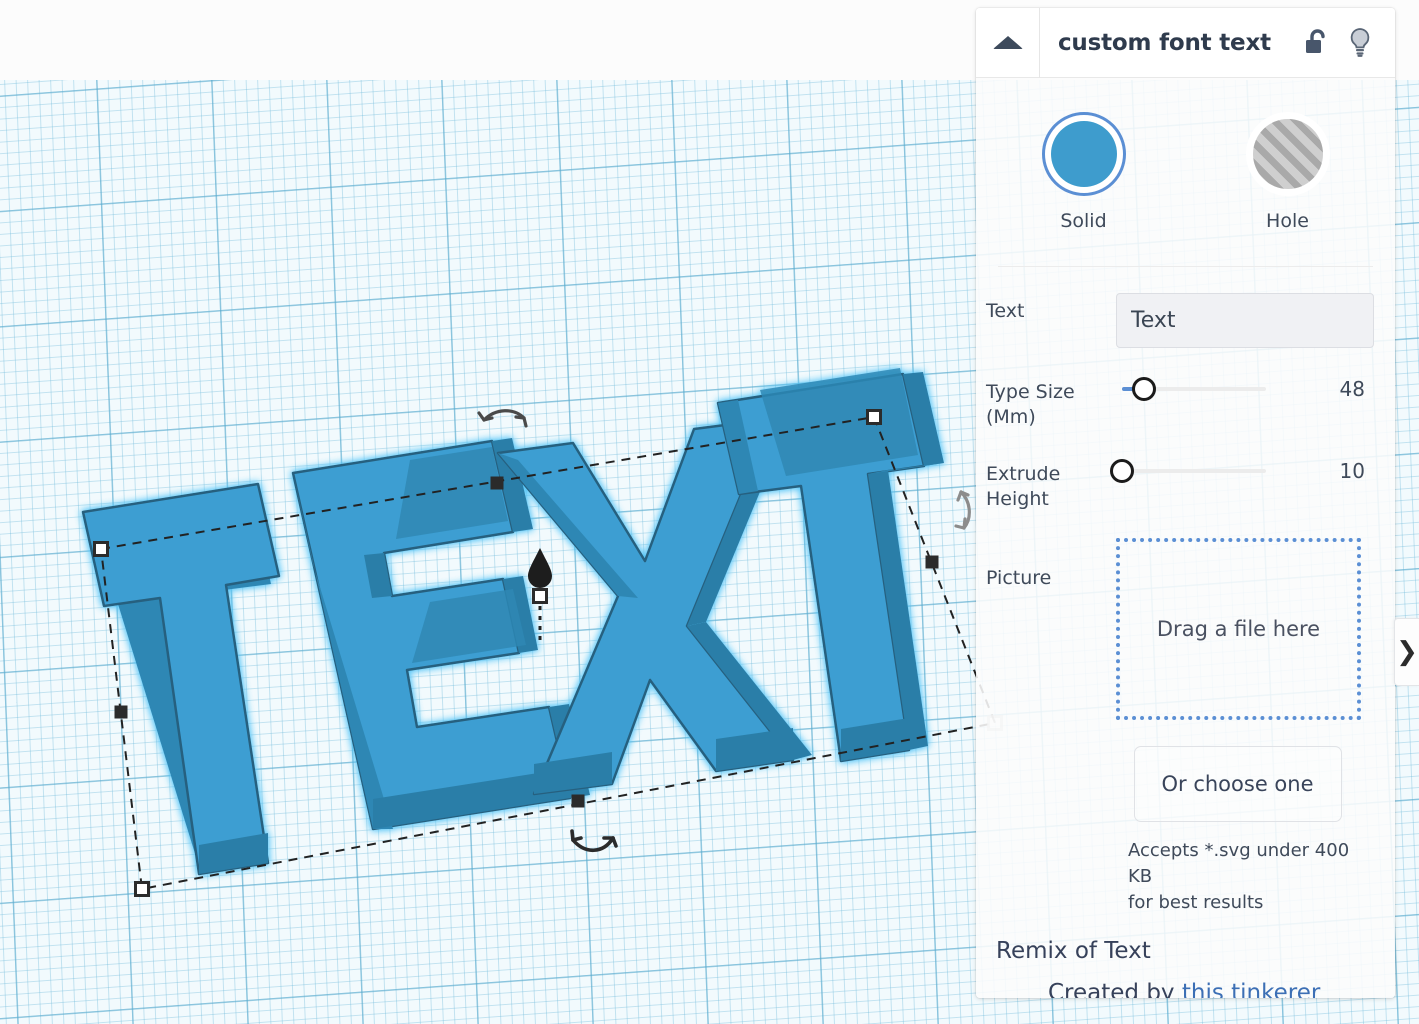 The height and width of the screenshot is (1024, 1419). I want to click on field-row-type-size: Type Size (Mm) 48, so click(1177, 402).